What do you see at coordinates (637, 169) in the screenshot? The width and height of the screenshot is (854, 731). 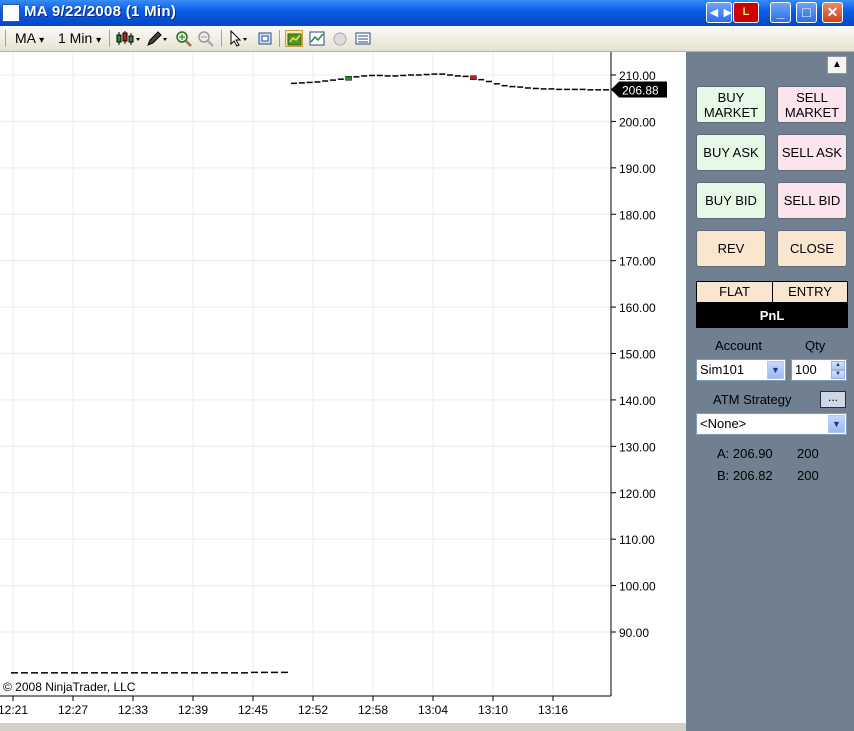 I see `y-tick-label: 190.00` at bounding box center [637, 169].